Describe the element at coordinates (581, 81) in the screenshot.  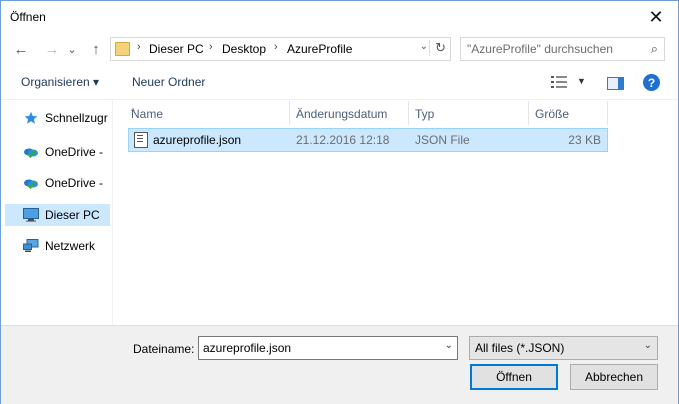
I see `view-options-dropdown-icon: ▼` at that location.